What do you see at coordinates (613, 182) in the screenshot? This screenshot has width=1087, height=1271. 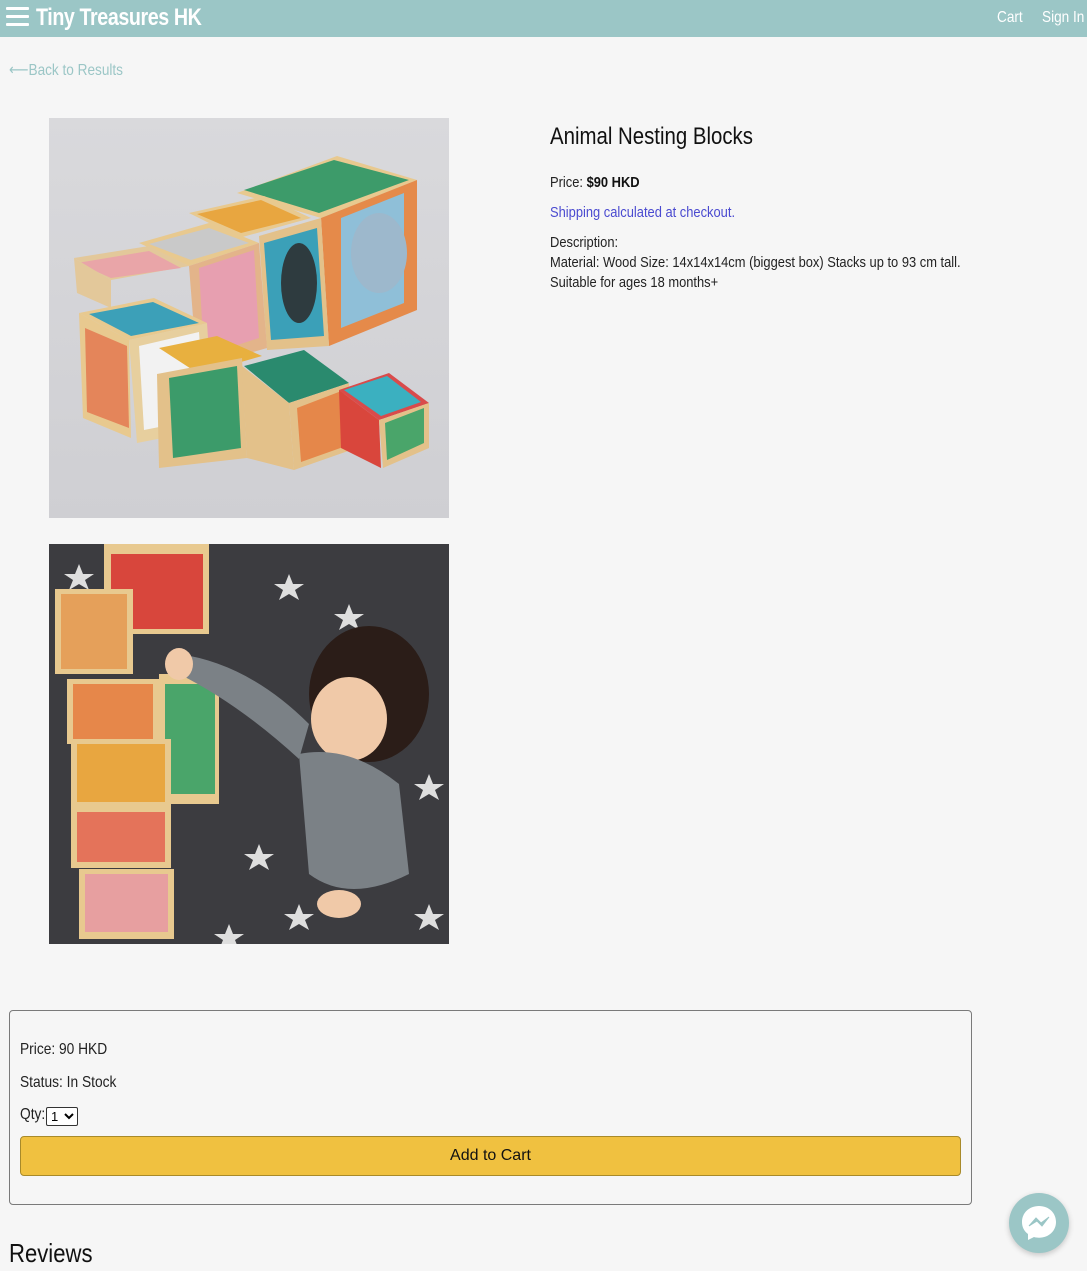 I see `price-value: $90 HKD` at bounding box center [613, 182].